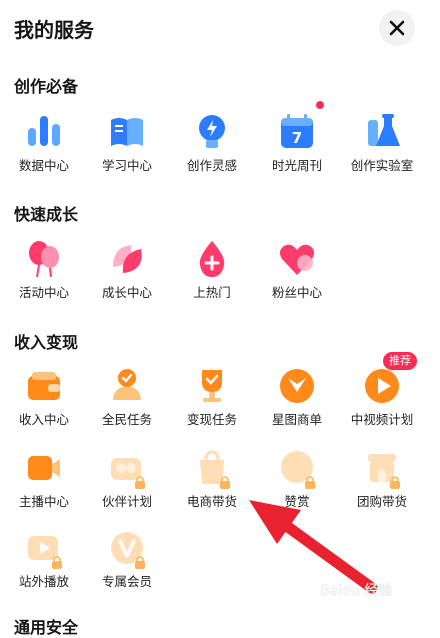 Image resolution: width=440 pixels, height=638 pixels. What do you see at coordinates (382, 386) in the screenshot?
I see `play-icon` at bounding box center [382, 386].